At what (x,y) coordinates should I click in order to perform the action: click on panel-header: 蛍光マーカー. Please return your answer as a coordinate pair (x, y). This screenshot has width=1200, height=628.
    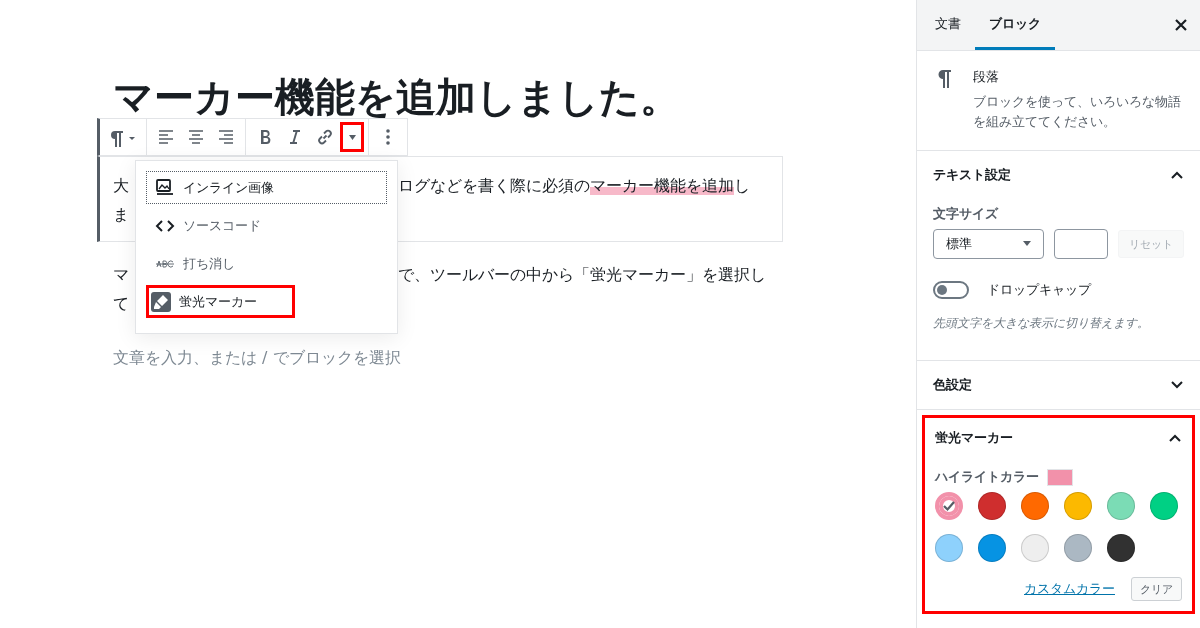
    Looking at the image, I should click on (1058, 438).